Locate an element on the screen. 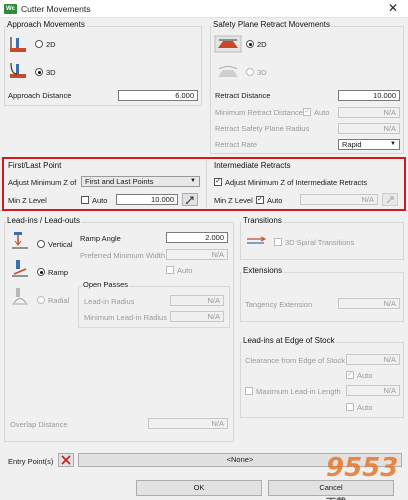 The width and height of the screenshot is (408, 500). approach-distance-input: 6.000 is located at coordinates (158, 95).